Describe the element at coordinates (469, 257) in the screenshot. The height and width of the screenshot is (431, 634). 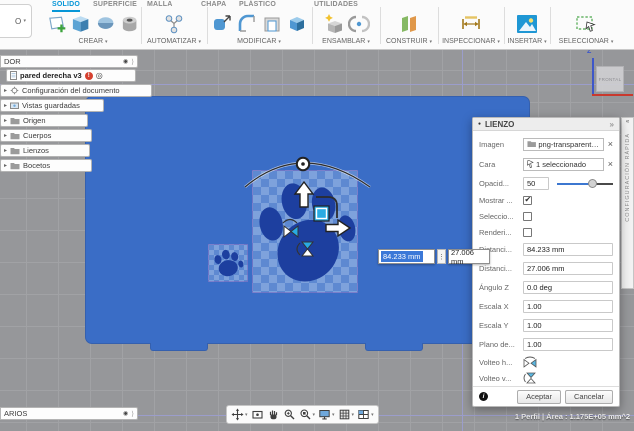
I see `dimension-y-input: 27.006 mm` at that location.